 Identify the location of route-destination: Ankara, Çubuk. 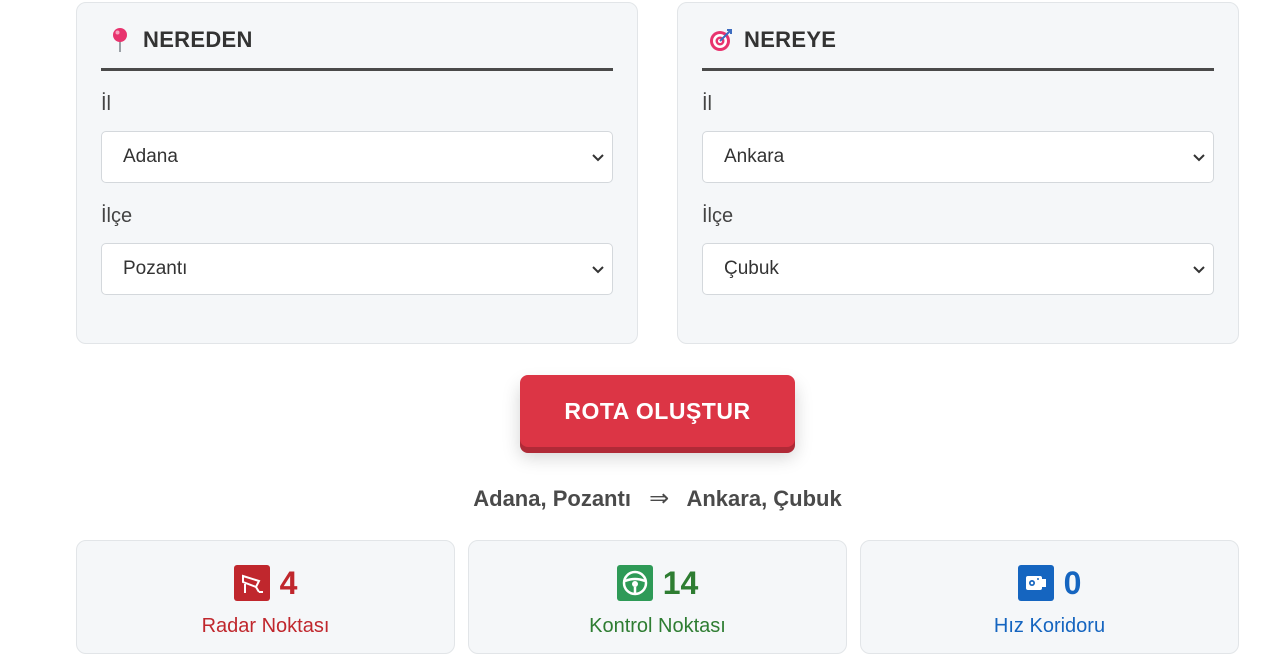
(764, 498).